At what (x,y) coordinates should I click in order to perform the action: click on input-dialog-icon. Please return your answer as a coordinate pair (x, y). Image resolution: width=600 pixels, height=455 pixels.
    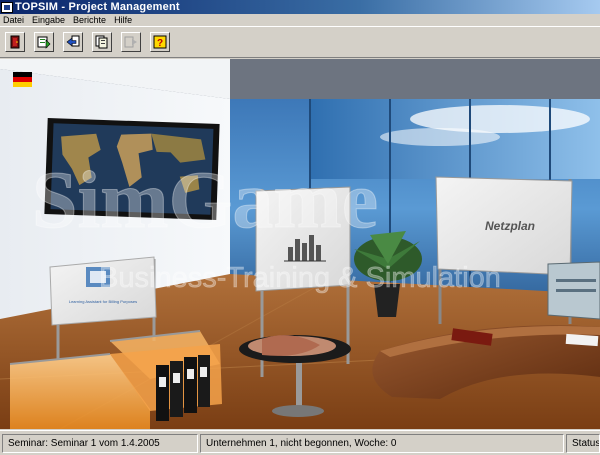
    Looking at the image, I should click on (44, 42).